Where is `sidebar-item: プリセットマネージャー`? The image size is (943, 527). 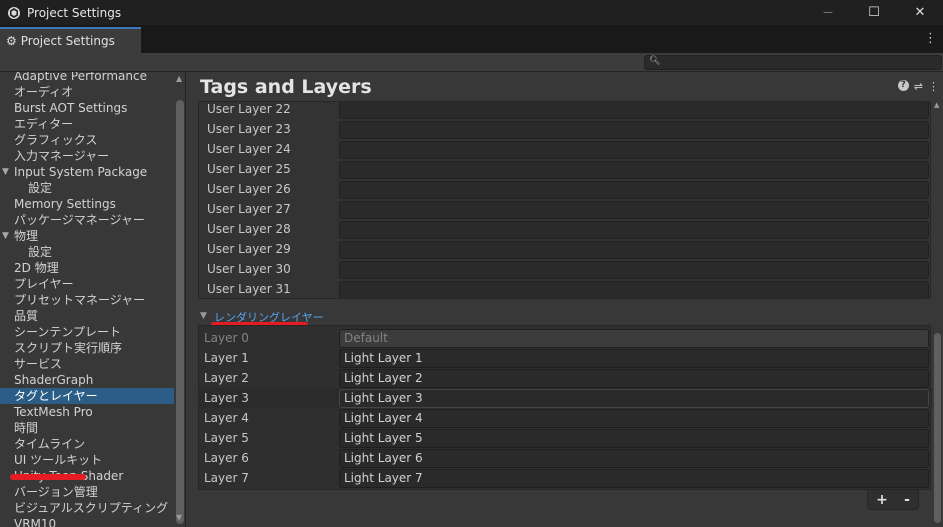 sidebar-item: プリセットマネージャー is located at coordinates (87, 300).